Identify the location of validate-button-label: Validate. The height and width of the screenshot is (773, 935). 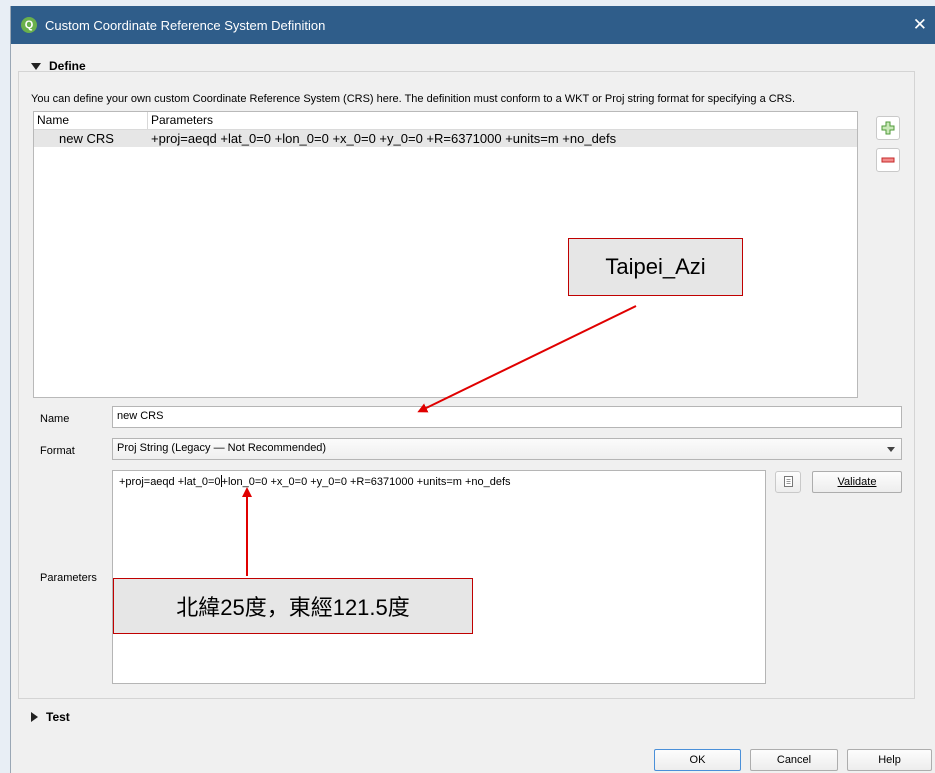
(857, 482).